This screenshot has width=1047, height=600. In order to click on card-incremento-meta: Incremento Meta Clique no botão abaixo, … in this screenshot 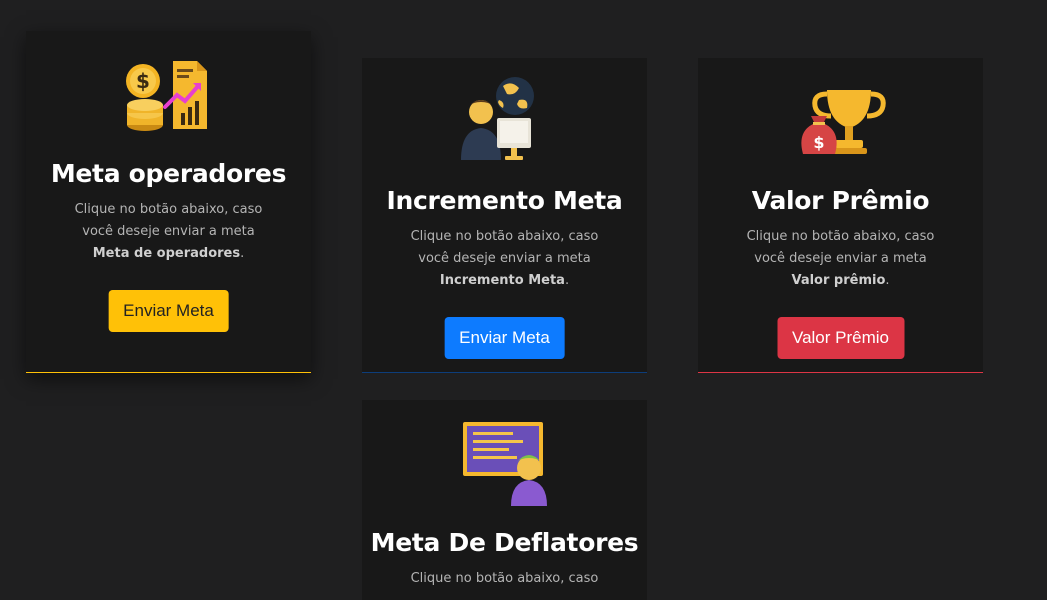, I will do `click(504, 215)`.